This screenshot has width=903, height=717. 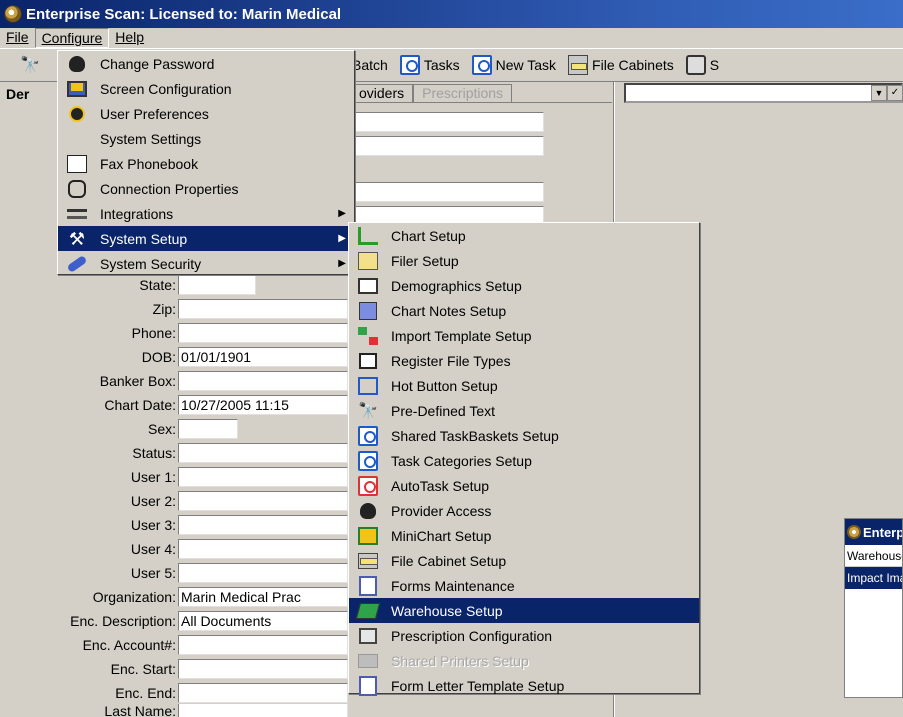 I want to click on menu-item-minichart-setup: MiniChart Setup, so click(x=524, y=535).